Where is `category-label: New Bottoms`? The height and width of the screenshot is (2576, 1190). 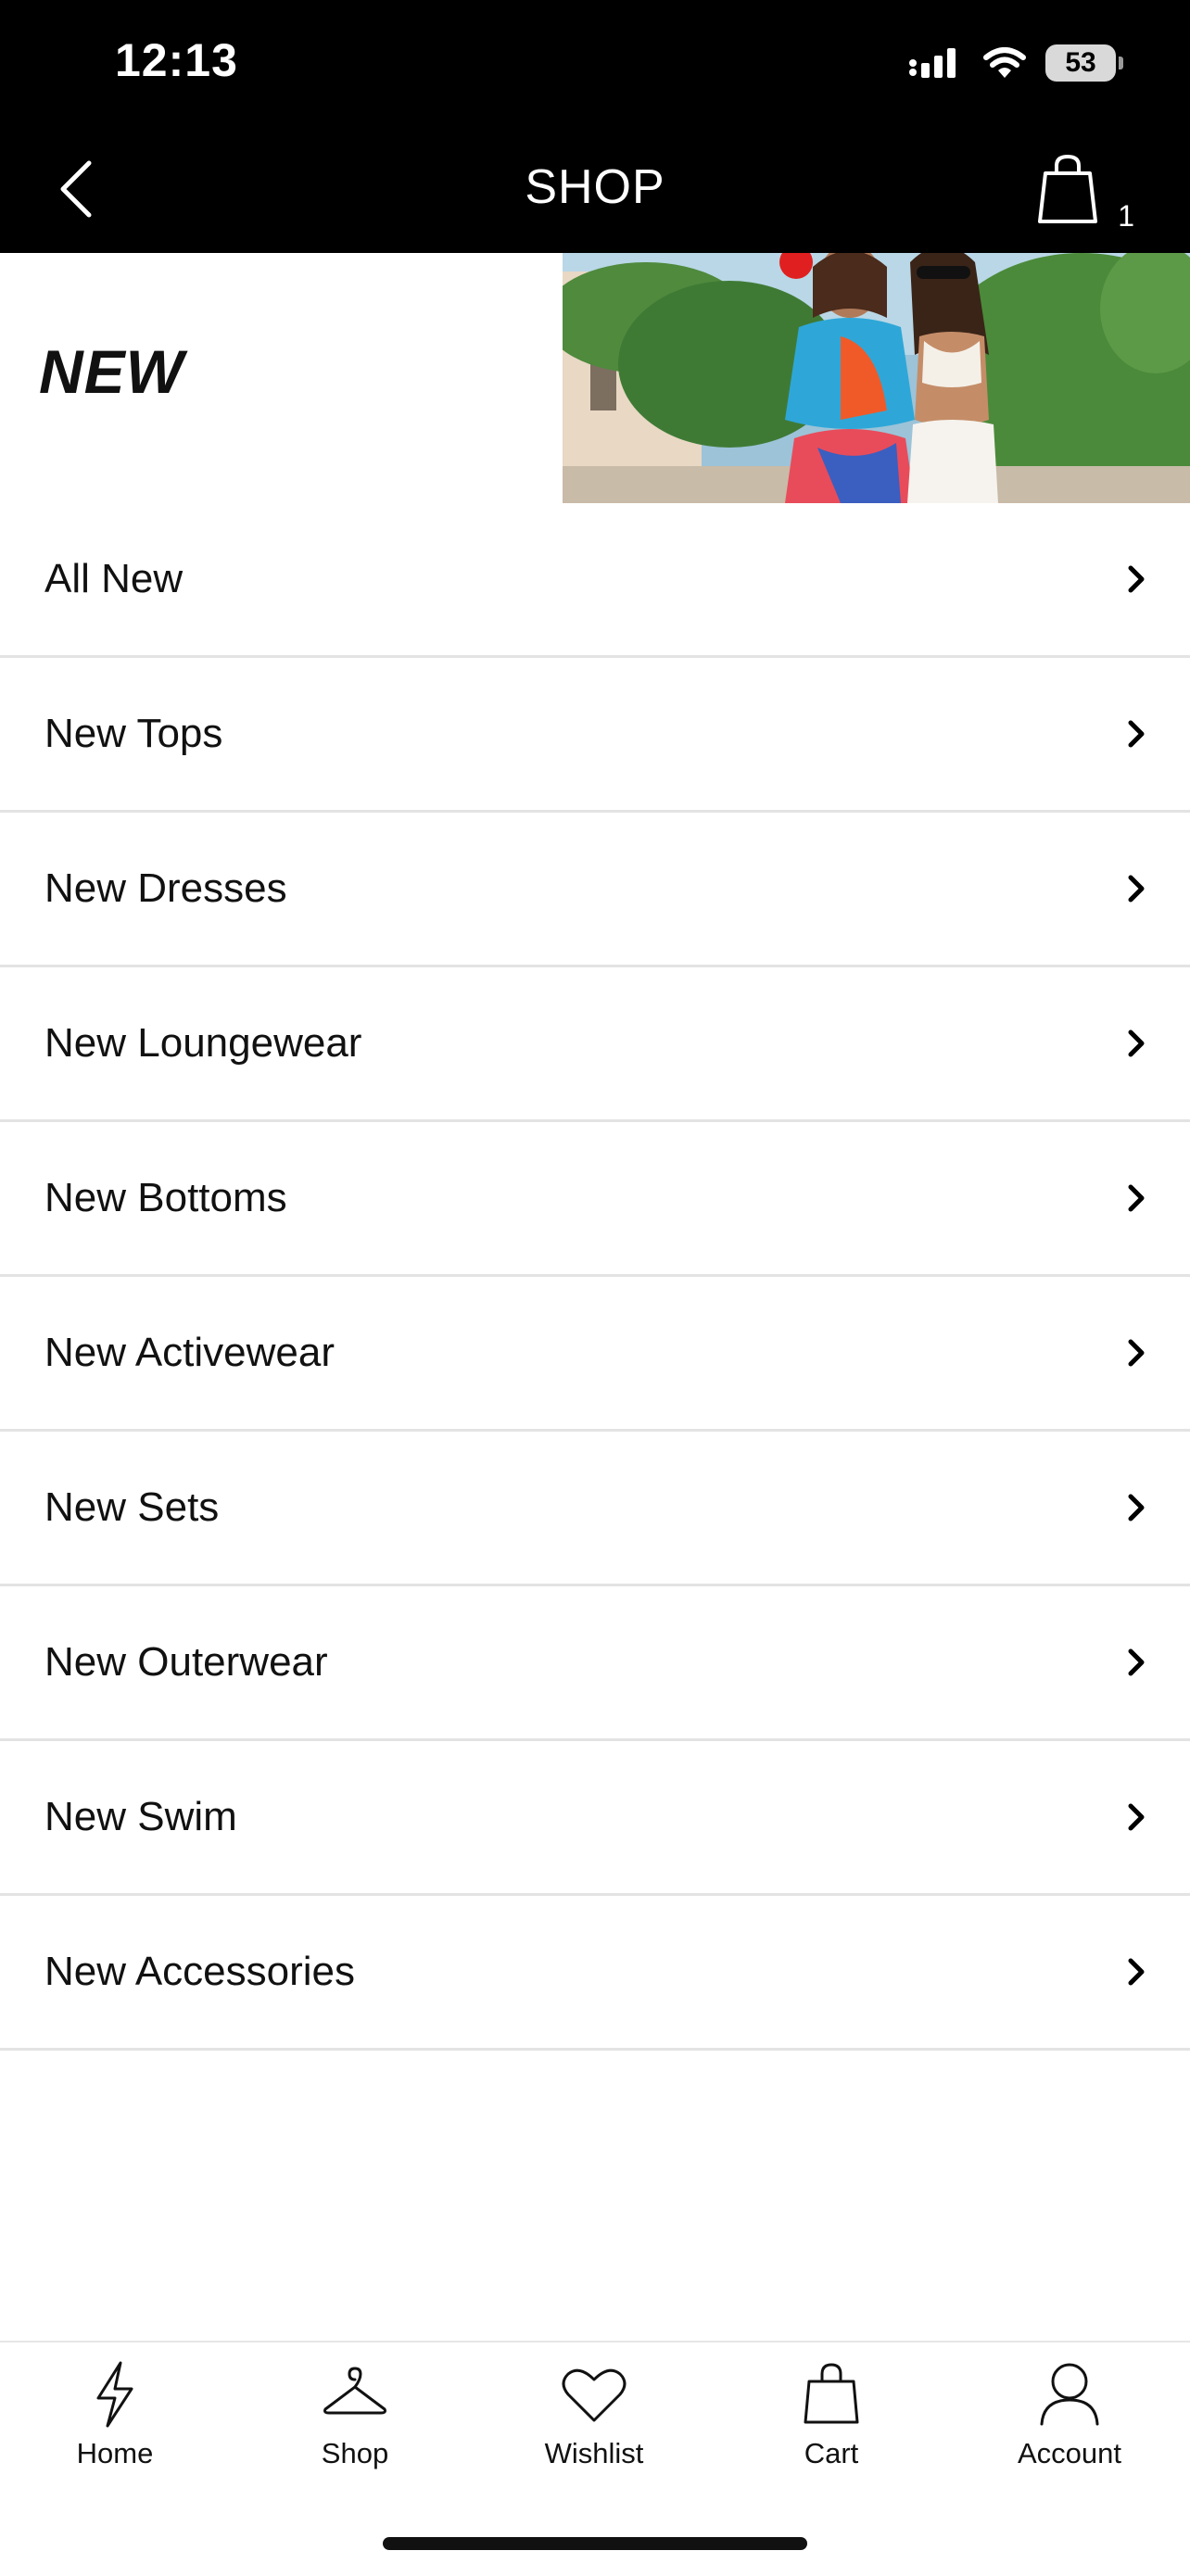
category-label: New Bottoms is located at coordinates (165, 1197).